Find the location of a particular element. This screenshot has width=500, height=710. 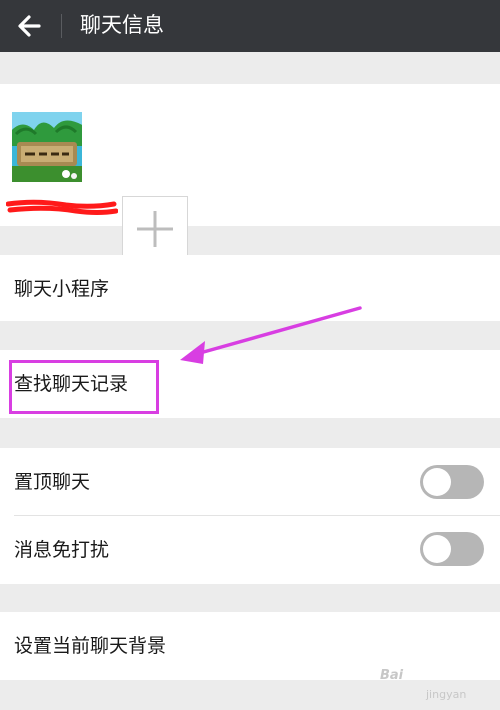

add-member-button is located at coordinates (155, 229).